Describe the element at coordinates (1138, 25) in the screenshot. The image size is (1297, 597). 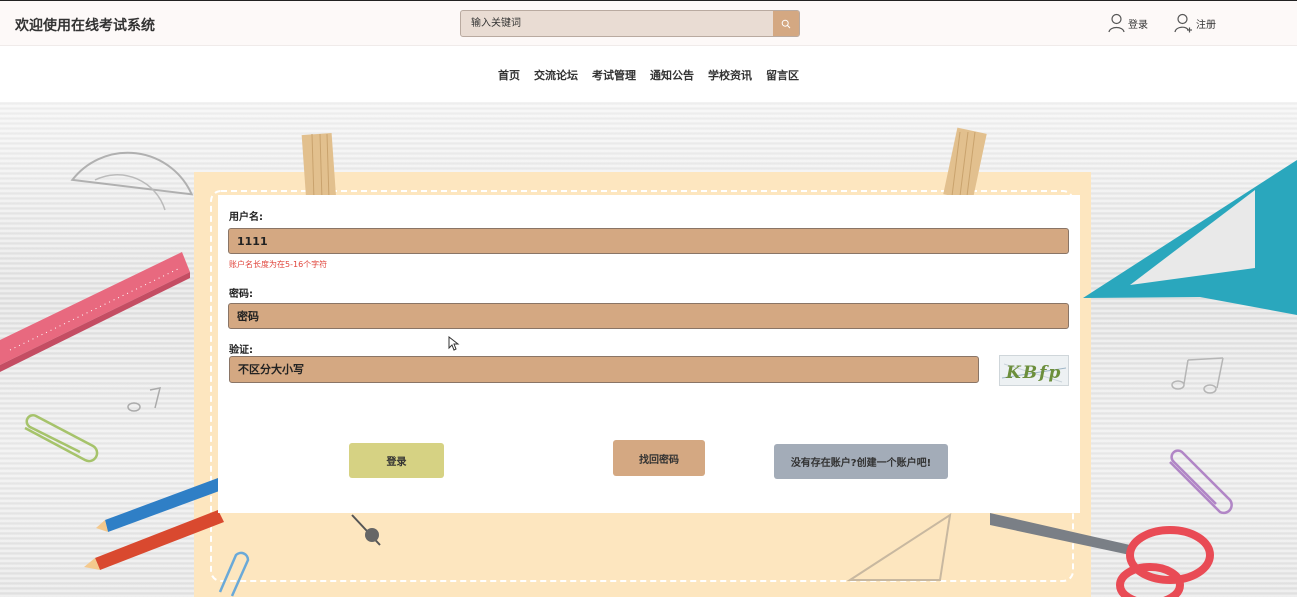
I see `login-link-label: 登录` at that location.